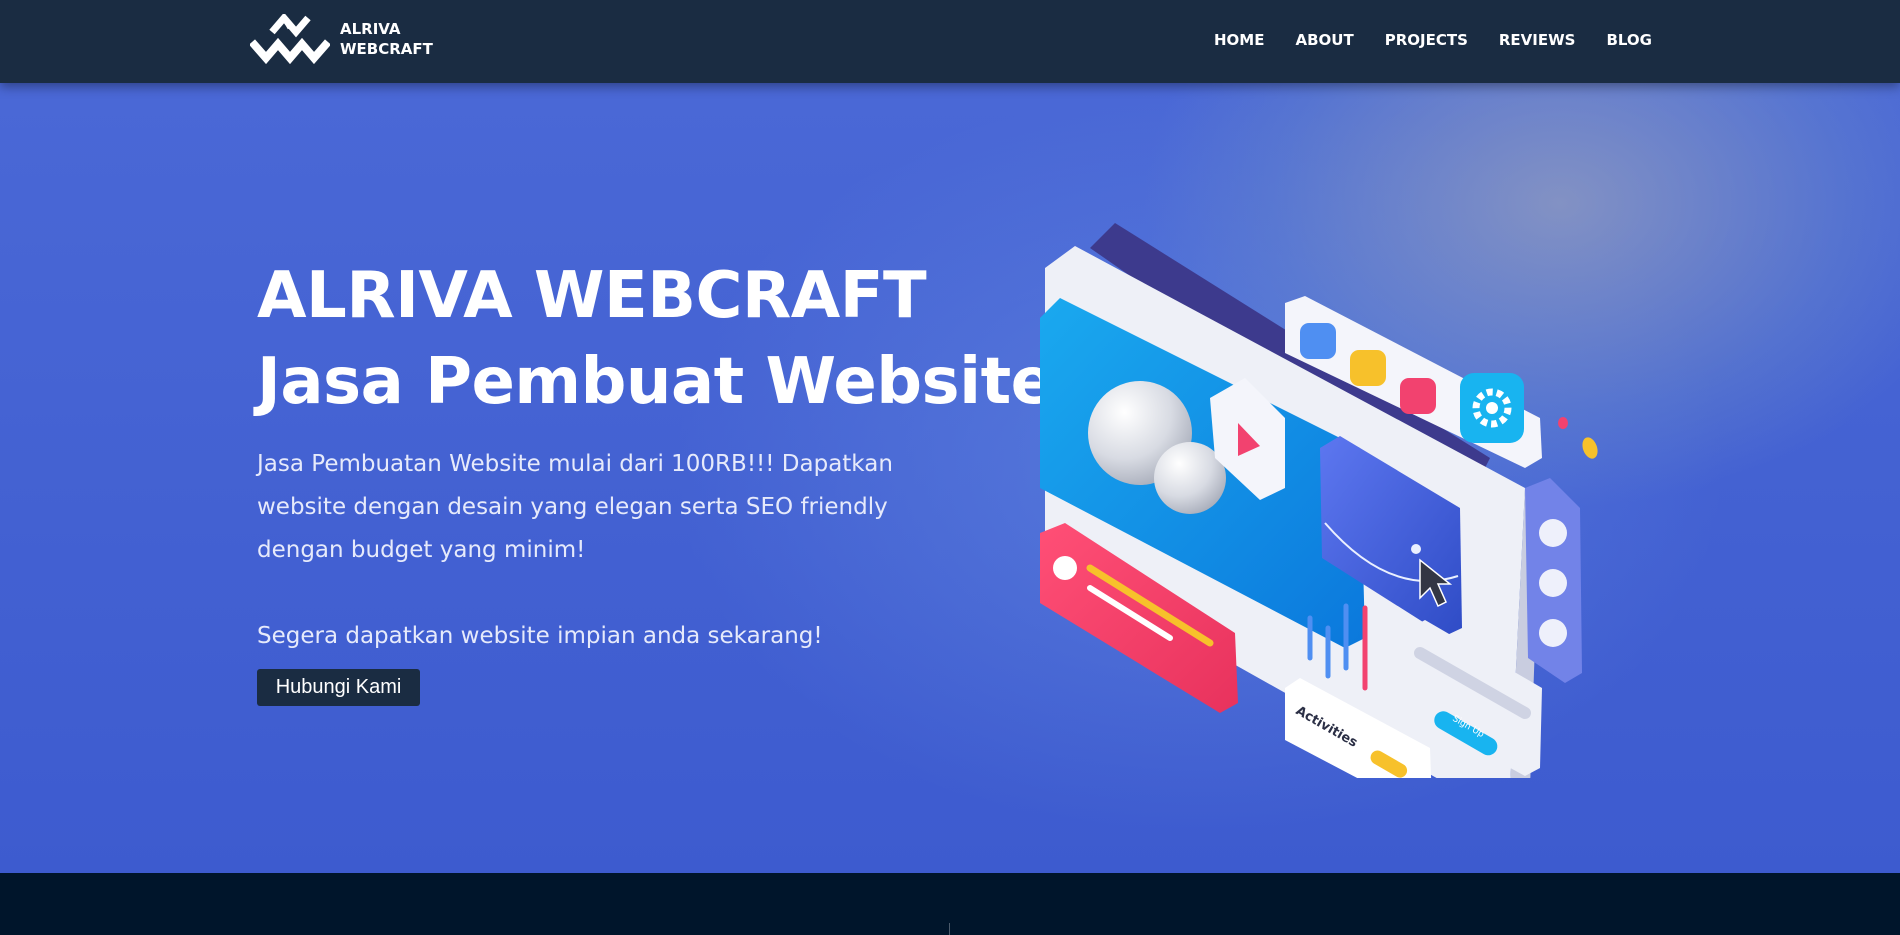 The height and width of the screenshot is (935, 1900). Describe the element at coordinates (1537, 40) in the screenshot. I see `nav-reviews: REVIEWS` at that location.